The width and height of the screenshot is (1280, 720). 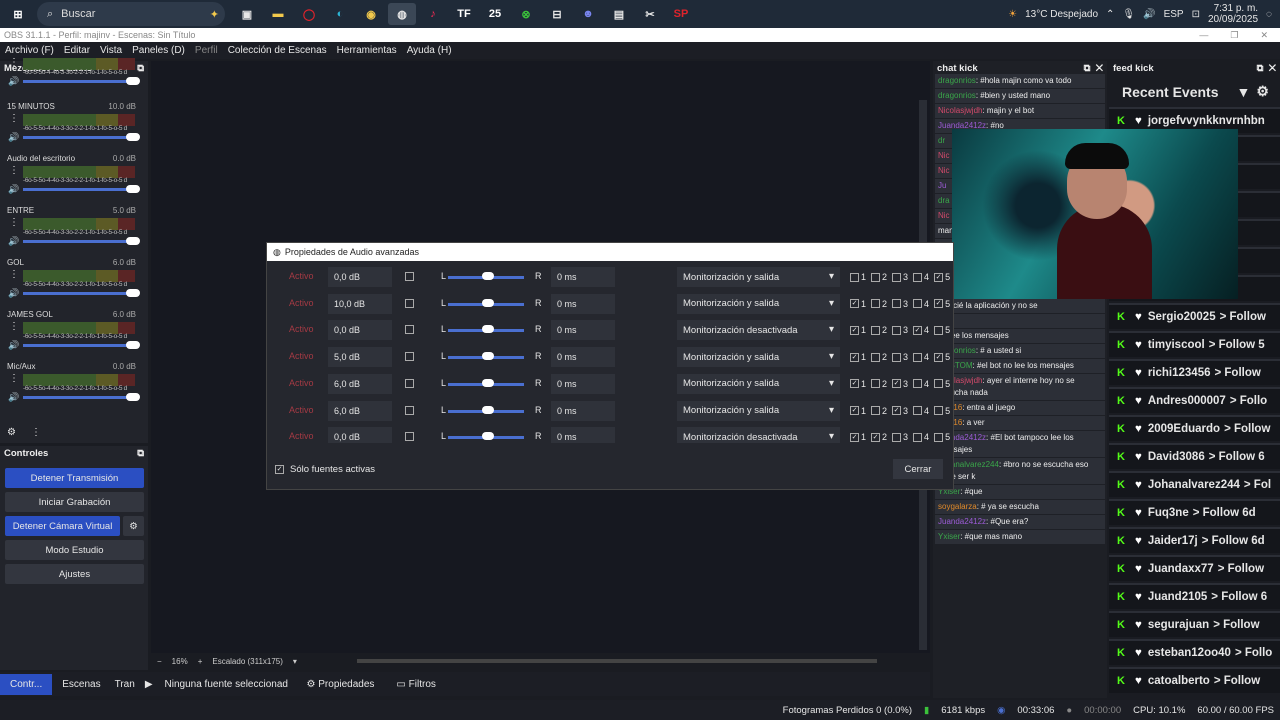 I want to click on notification-icon: ◌, so click(x=1269, y=14).